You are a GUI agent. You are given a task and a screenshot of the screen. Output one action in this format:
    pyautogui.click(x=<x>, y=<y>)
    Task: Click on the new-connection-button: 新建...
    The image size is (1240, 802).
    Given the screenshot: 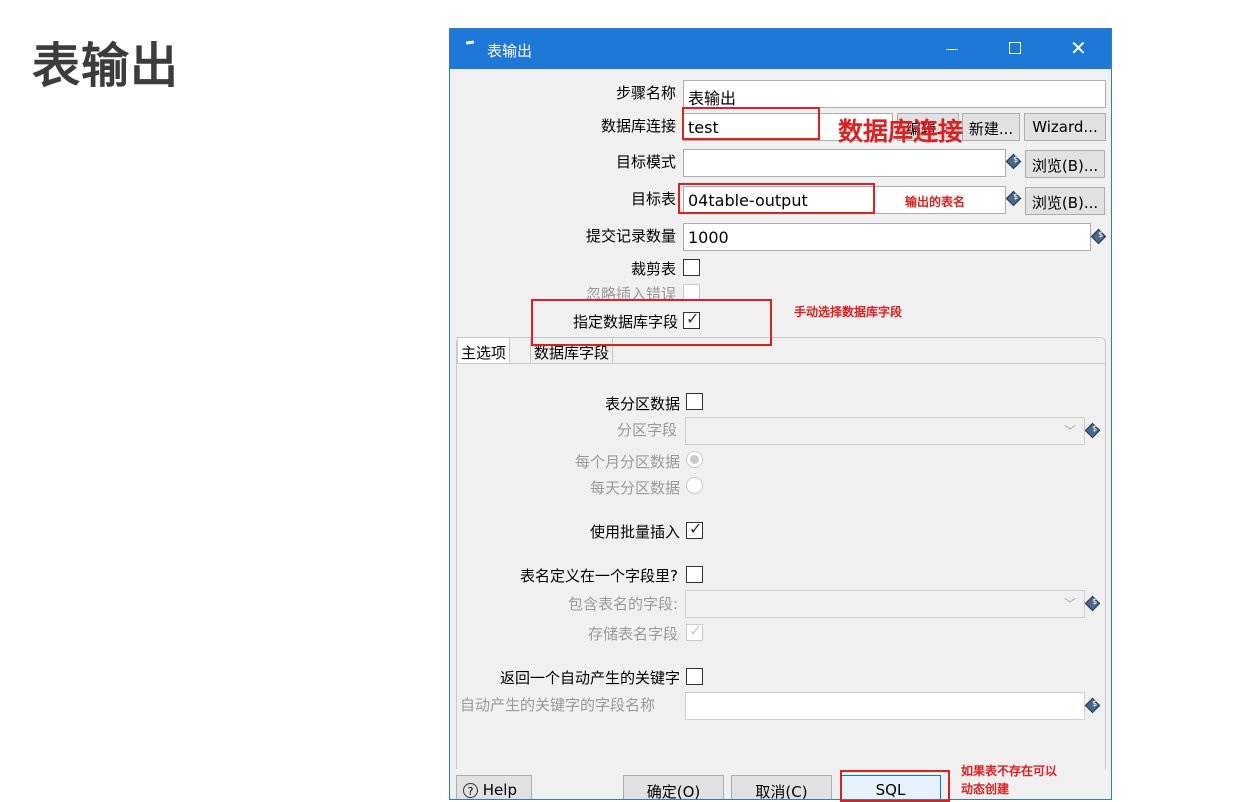 What is the action you would take?
    pyautogui.click(x=991, y=127)
    